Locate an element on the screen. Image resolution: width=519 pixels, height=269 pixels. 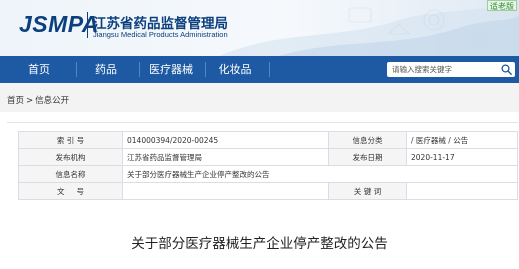
breadcrumb: 首页 > 信息公开 is located at coordinates (38, 100).